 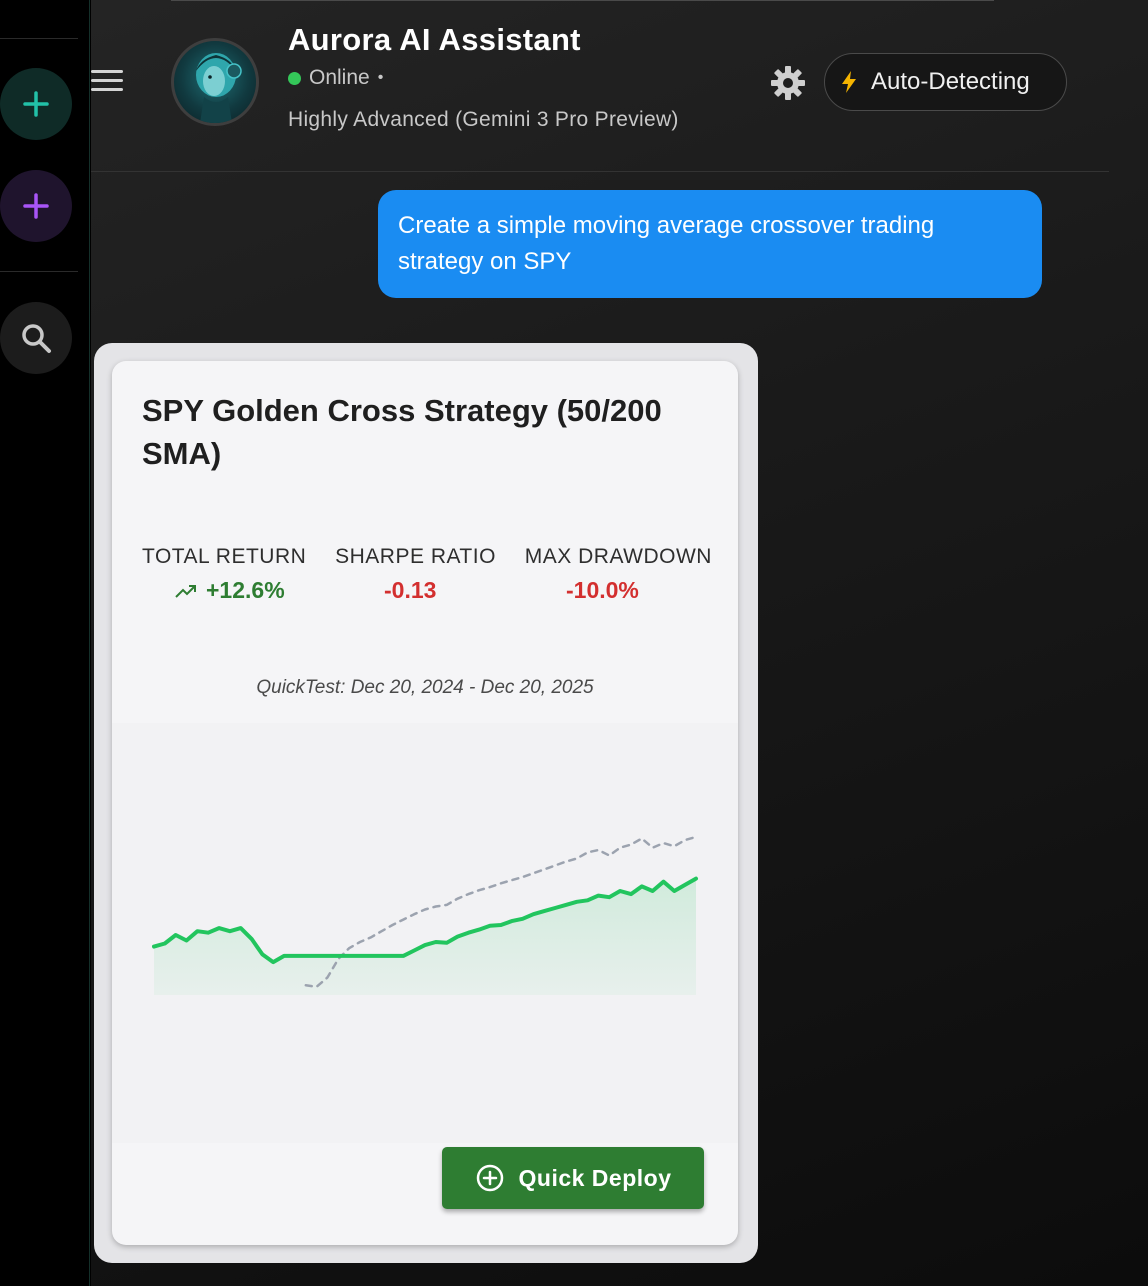 I want to click on new-chat-button, so click(x=36, y=104).